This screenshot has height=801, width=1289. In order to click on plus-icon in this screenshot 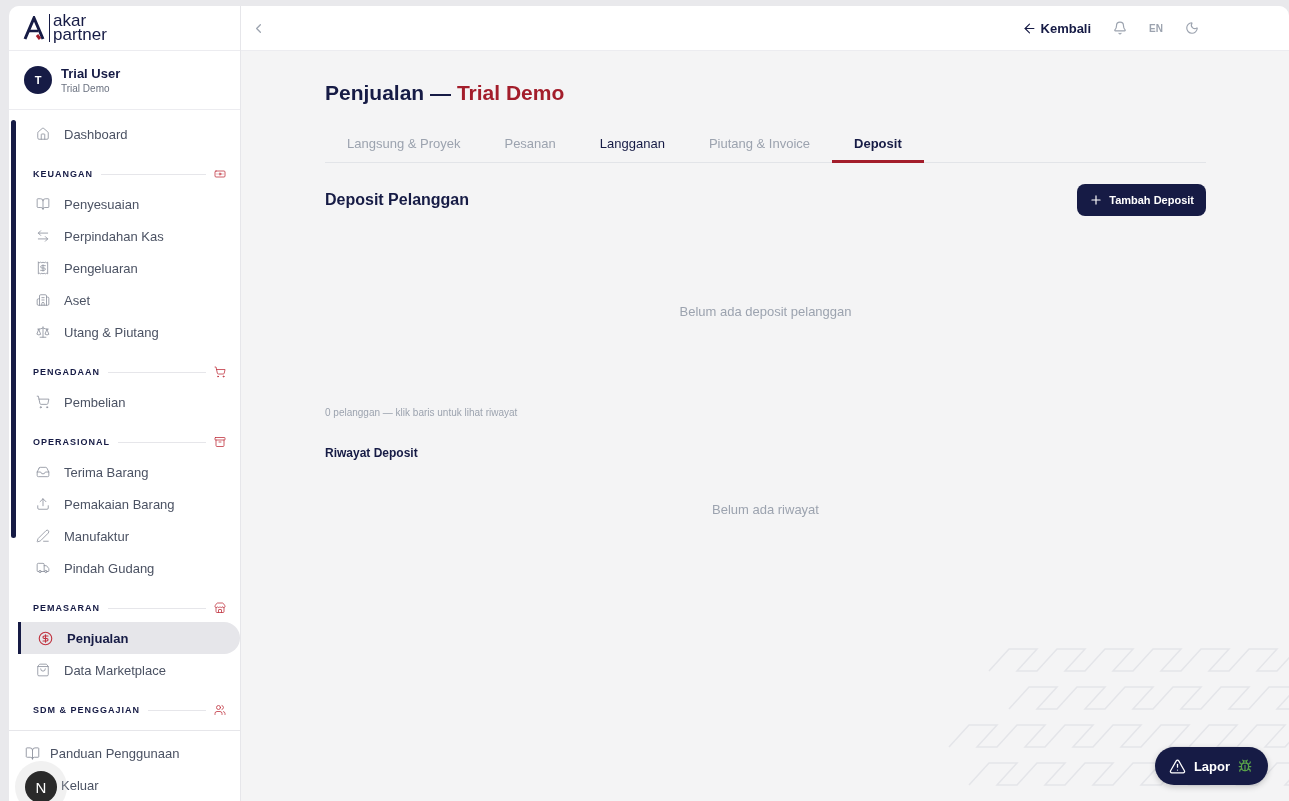, I will do `click(1096, 200)`.